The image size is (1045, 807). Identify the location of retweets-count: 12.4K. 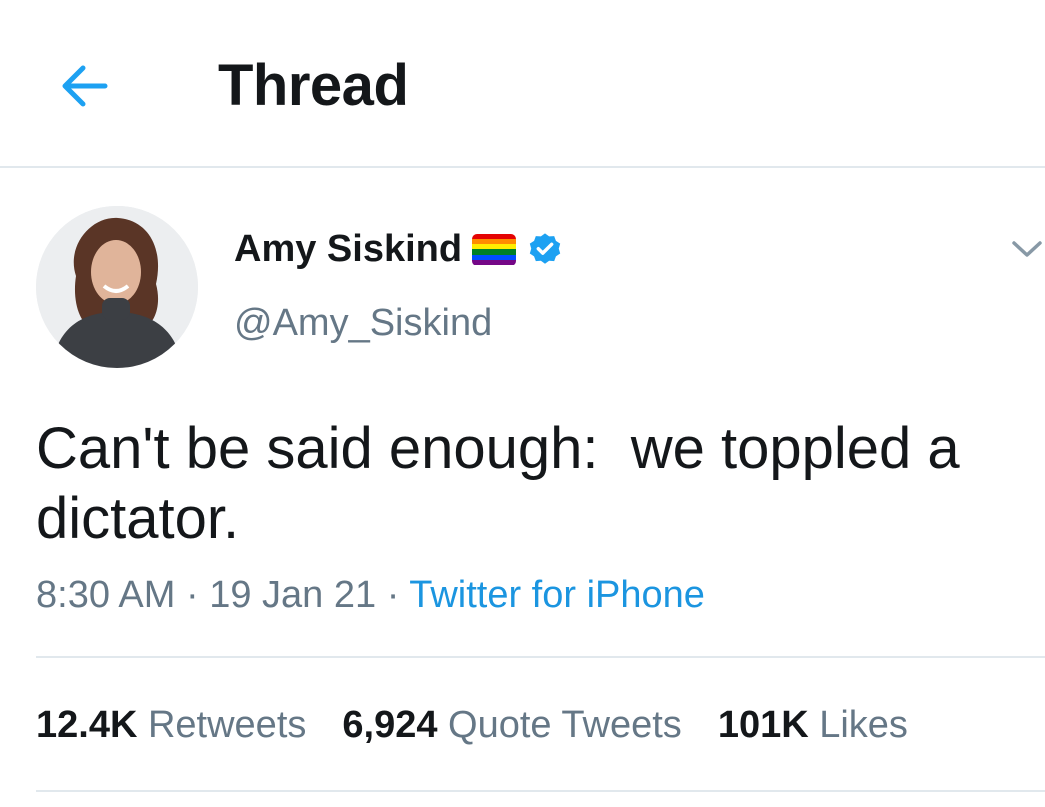
(87, 725).